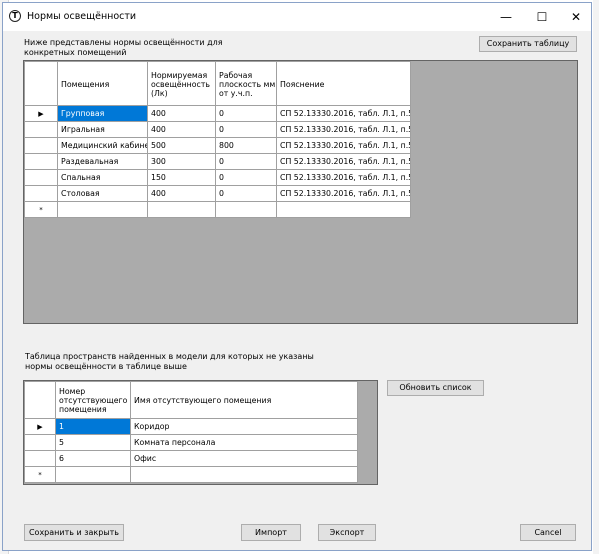 The width and height of the screenshot is (599, 554). What do you see at coordinates (74, 532) in the screenshot?
I see `save-and-close-button: Сохранить и закрыть` at bounding box center [74, 532].